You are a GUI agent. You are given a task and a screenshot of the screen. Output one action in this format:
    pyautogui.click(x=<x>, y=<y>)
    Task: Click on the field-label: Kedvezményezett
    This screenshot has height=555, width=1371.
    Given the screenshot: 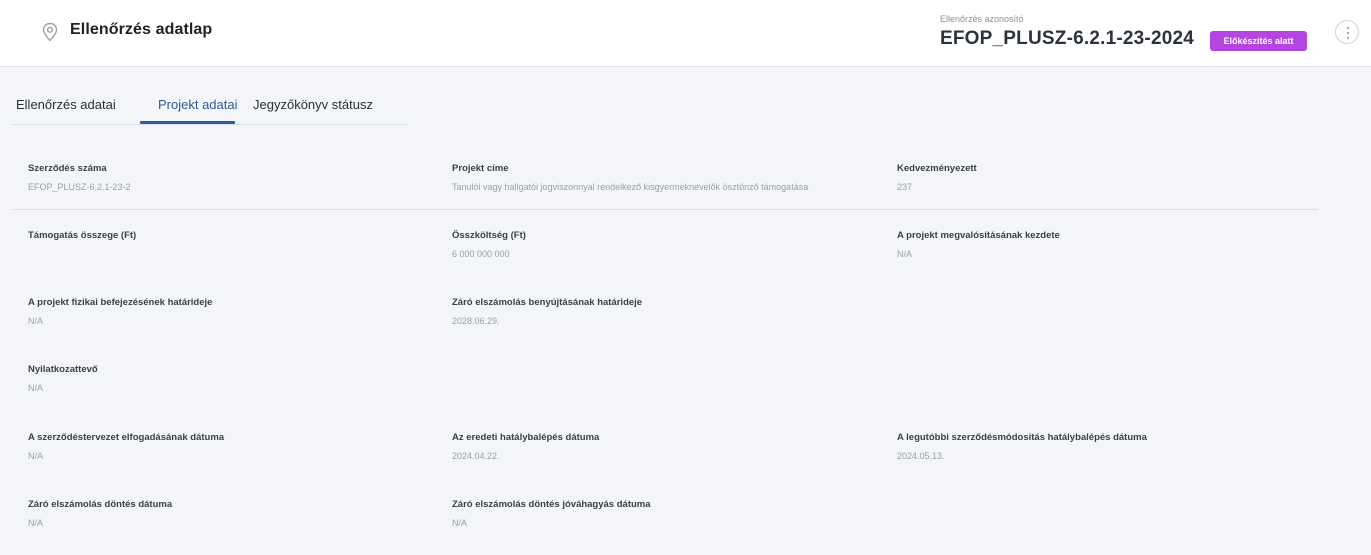 What is the action you would take?
    pyautogui.click(x=937, y=168)
    